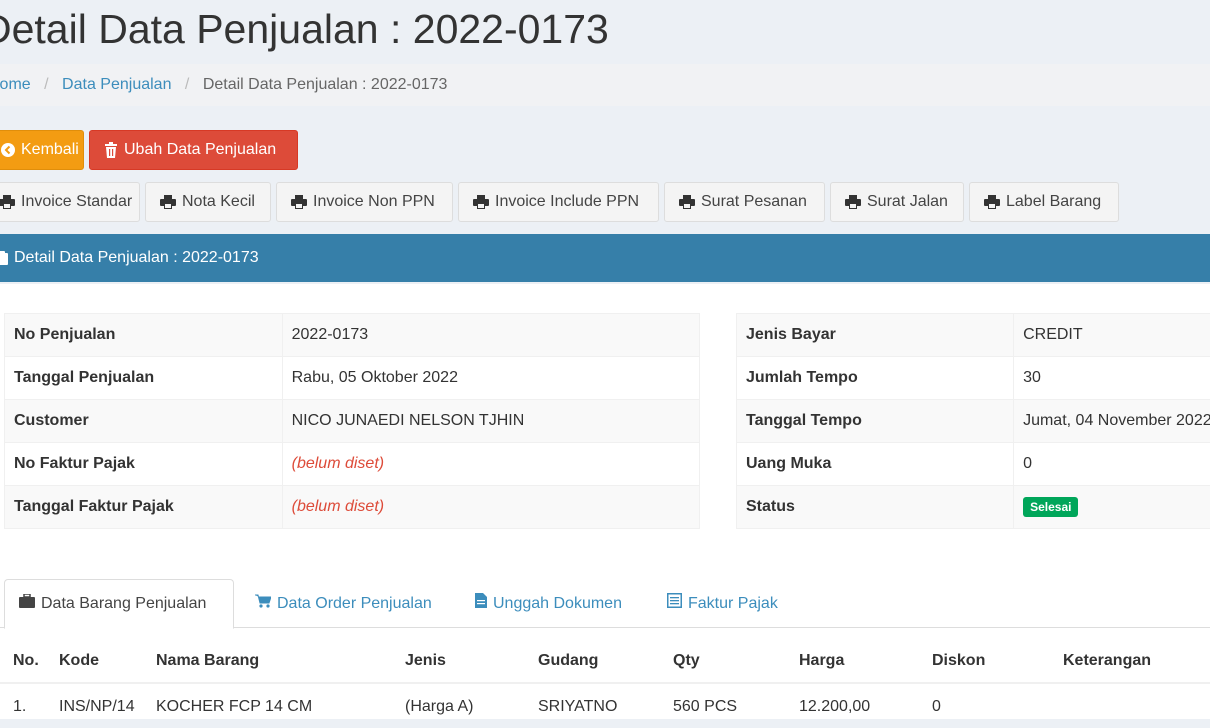 The width and height of the screenshot is (1210, 728). I want to click on tab-data-barang-penjualan: Data Barang Penjualan, so click(119, 604).